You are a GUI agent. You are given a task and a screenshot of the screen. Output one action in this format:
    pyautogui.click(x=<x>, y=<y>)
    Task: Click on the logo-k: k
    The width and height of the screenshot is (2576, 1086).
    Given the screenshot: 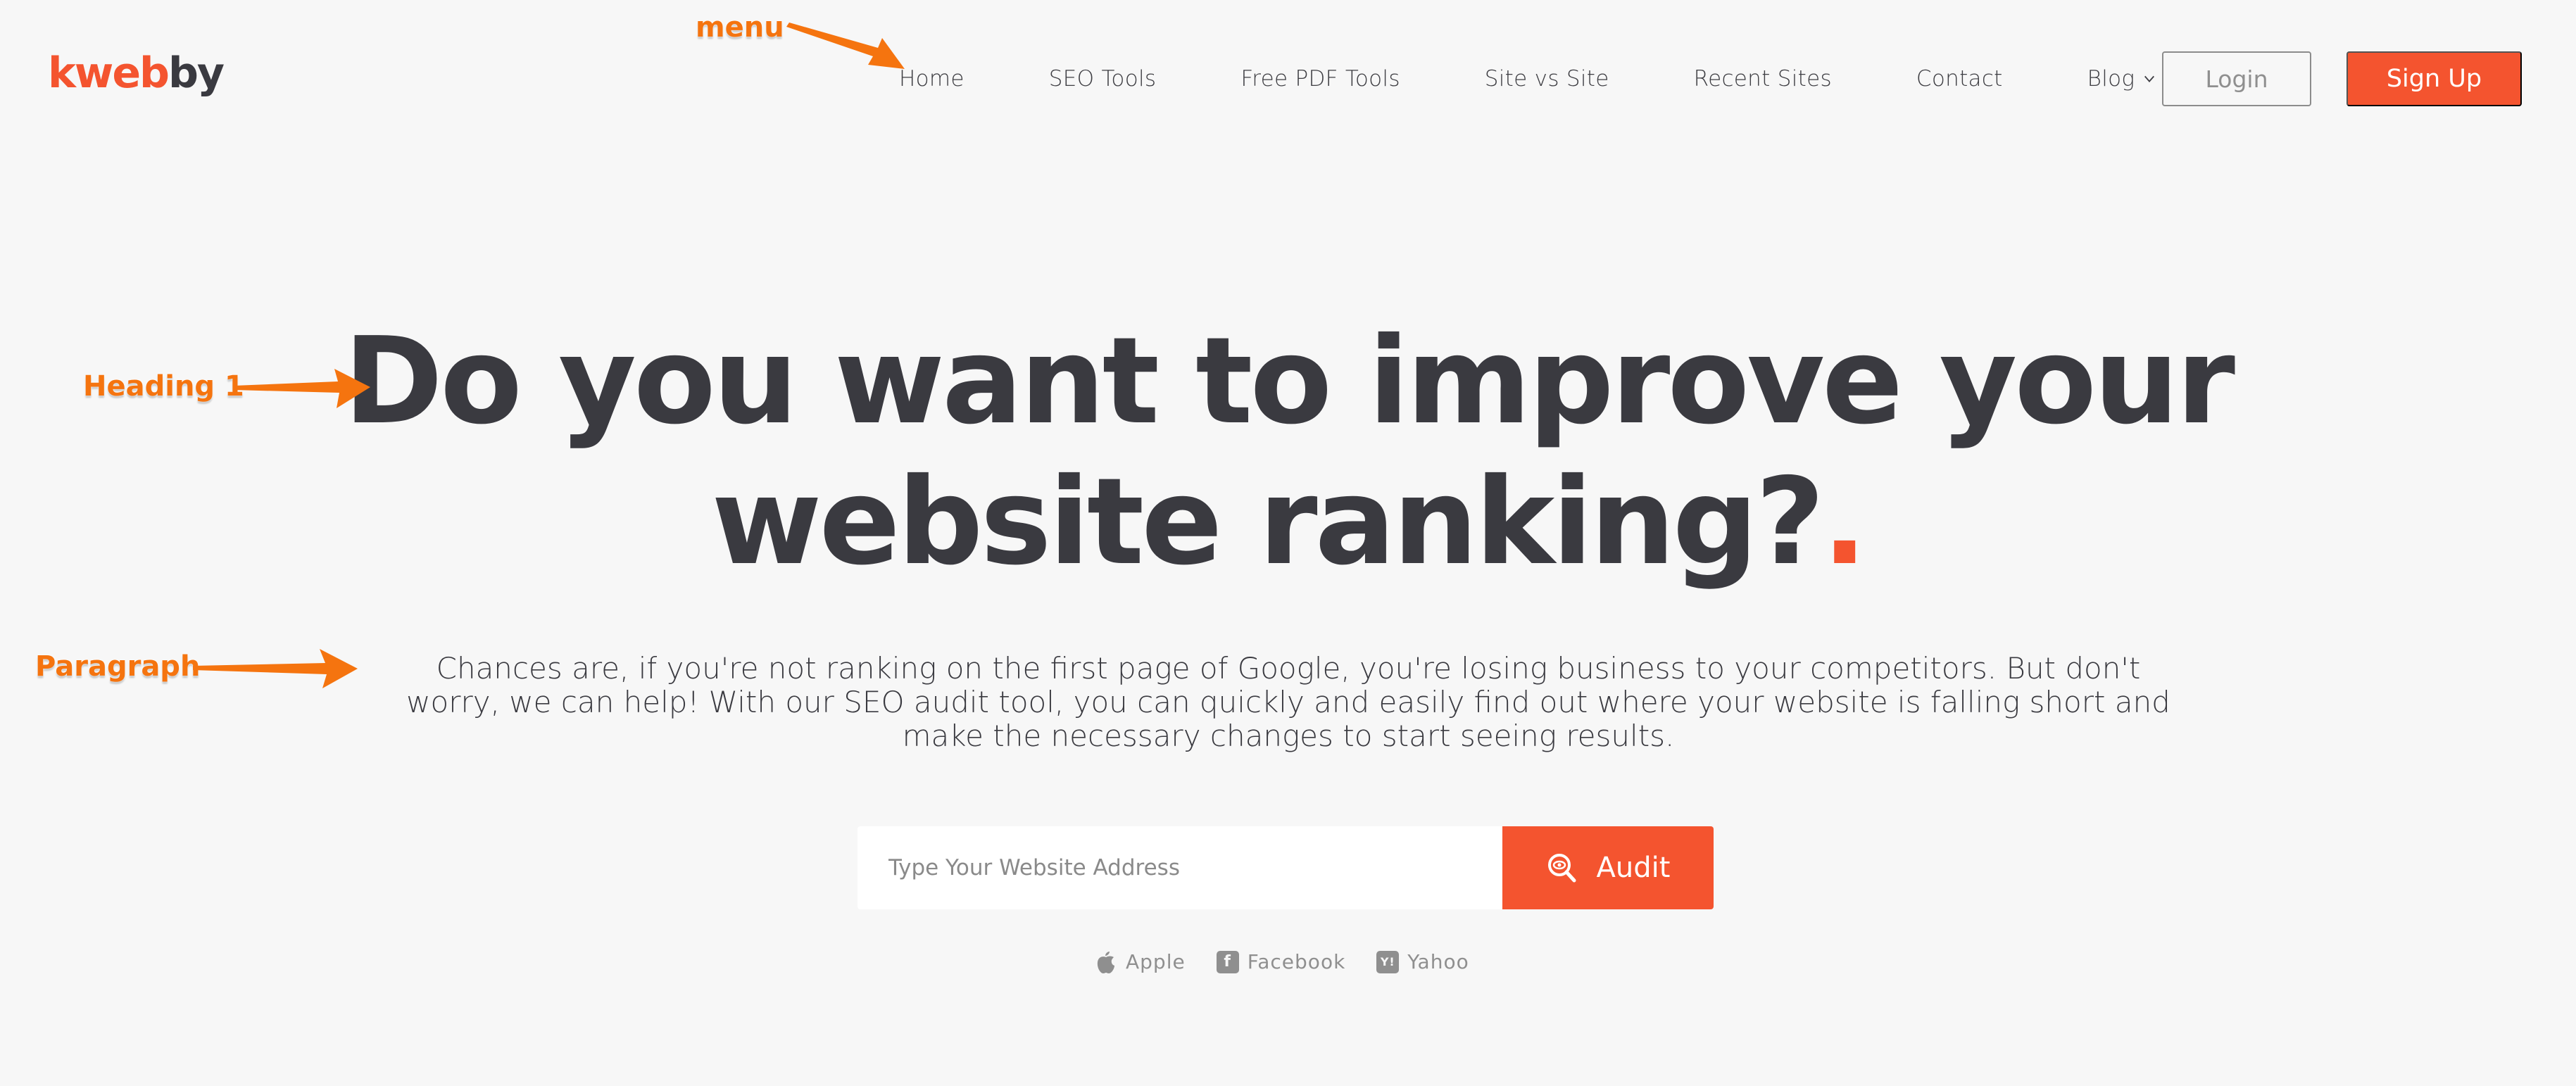 What is the action you would take?
    pyautogui.click(x=62, y=74)
    